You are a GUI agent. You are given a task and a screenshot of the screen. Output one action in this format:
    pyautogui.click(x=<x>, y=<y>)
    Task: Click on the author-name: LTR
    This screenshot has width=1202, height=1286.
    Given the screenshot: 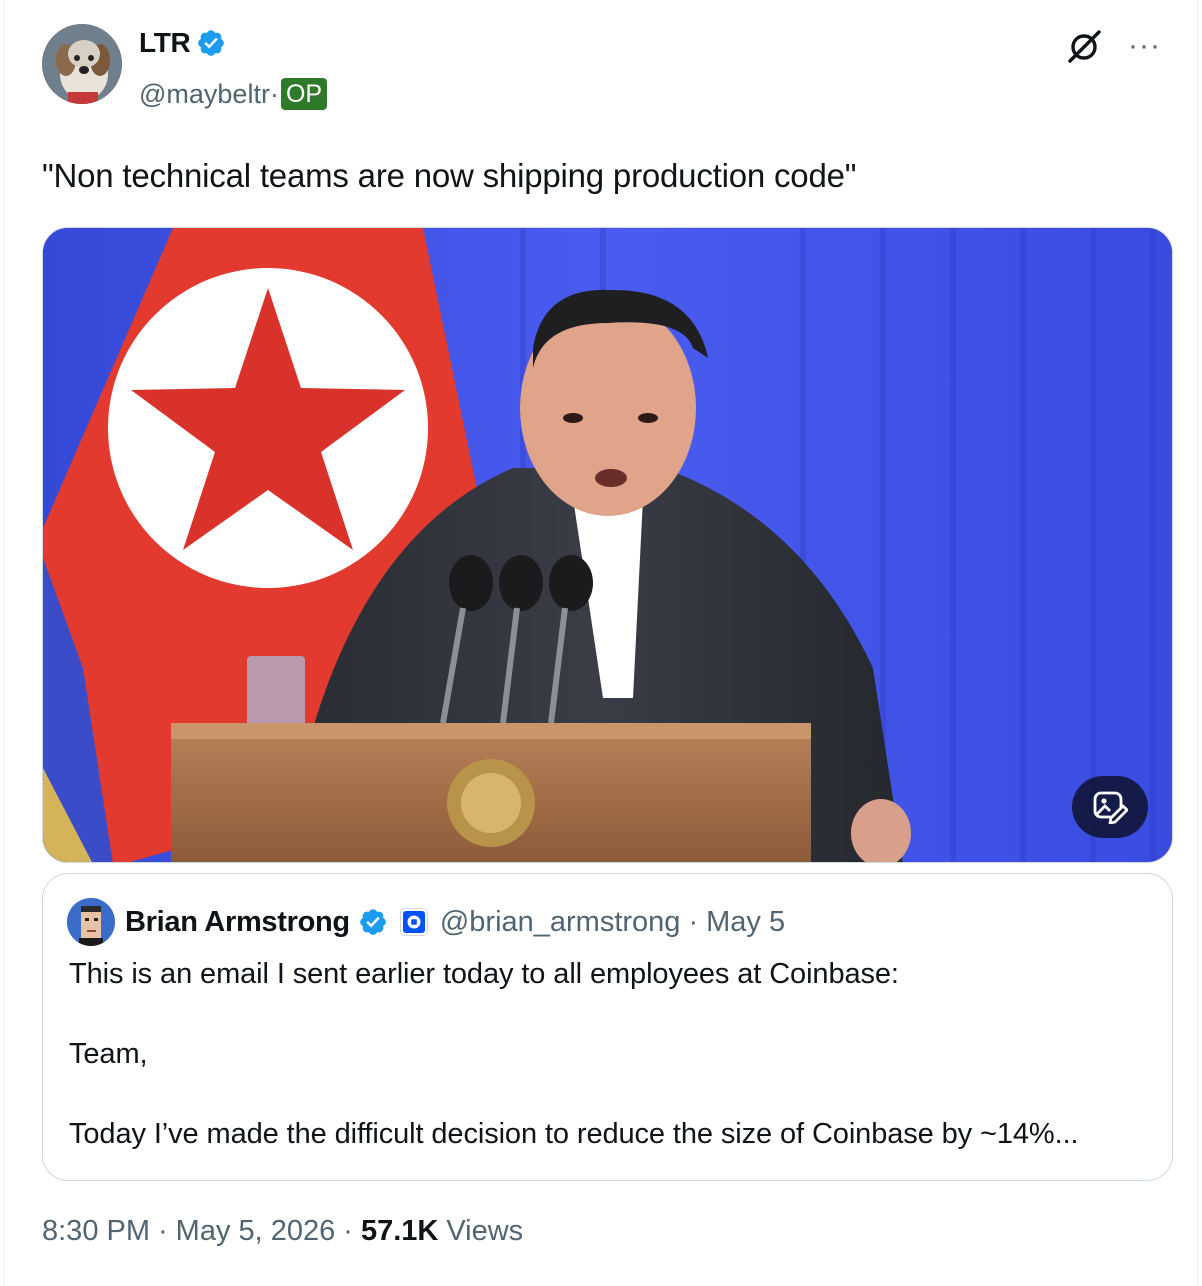 What is the action you would take?
    pyautogui.click(x=165, y=43)
    